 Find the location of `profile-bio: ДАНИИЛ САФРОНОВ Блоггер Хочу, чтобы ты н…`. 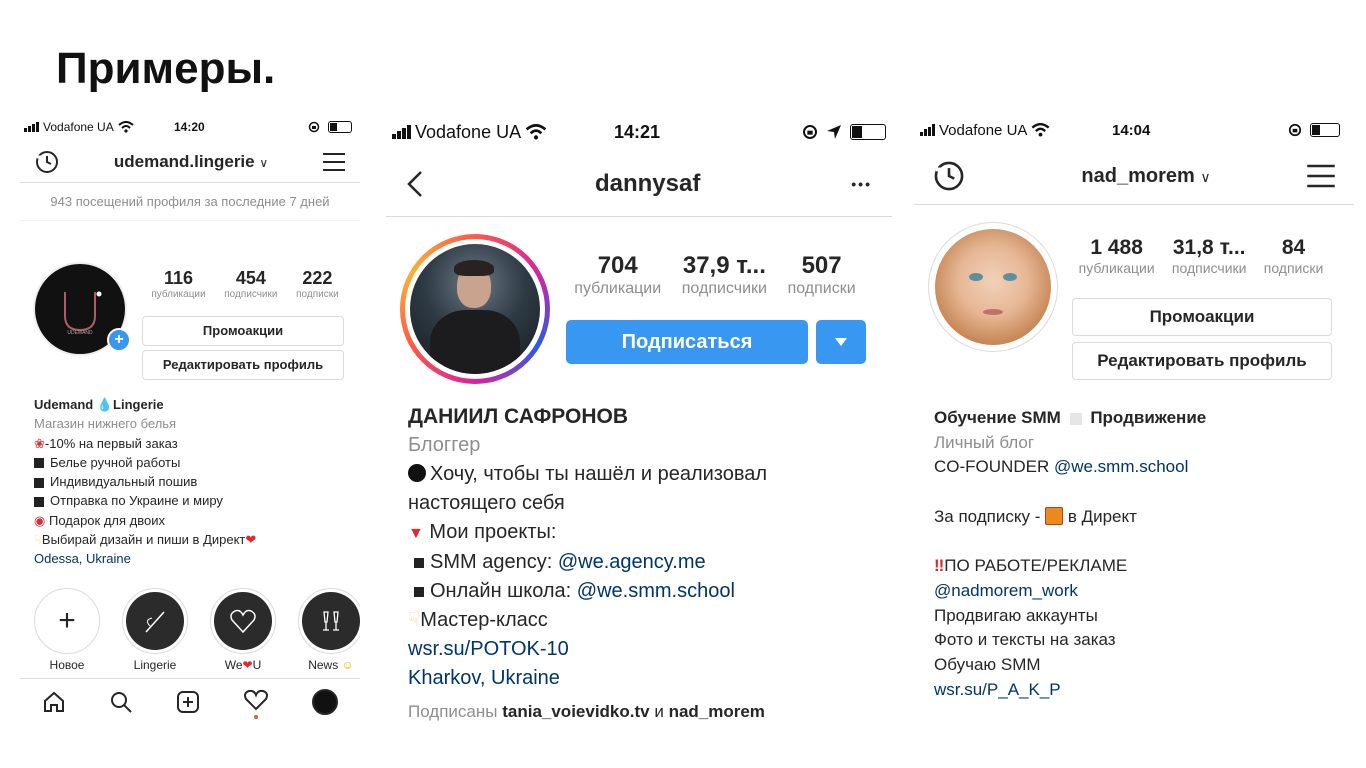

profile-bio: ДАНИИЛ САФРОНОВ Блоггер Хочу, чтобы ты н… is located at coordinates (587, 564).